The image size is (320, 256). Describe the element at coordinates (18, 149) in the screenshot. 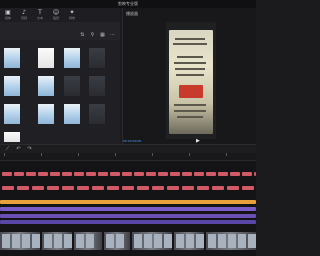

I see `undo-icon: ↶` at that location.